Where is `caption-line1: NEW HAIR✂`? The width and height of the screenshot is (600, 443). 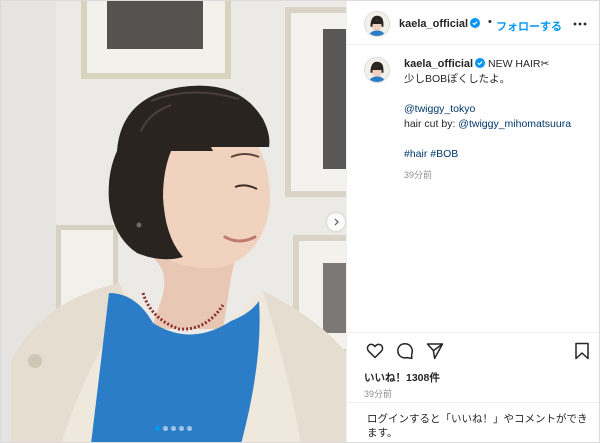
caption-line1: NEW HAIR✂ is located at coordinates (517, 64).